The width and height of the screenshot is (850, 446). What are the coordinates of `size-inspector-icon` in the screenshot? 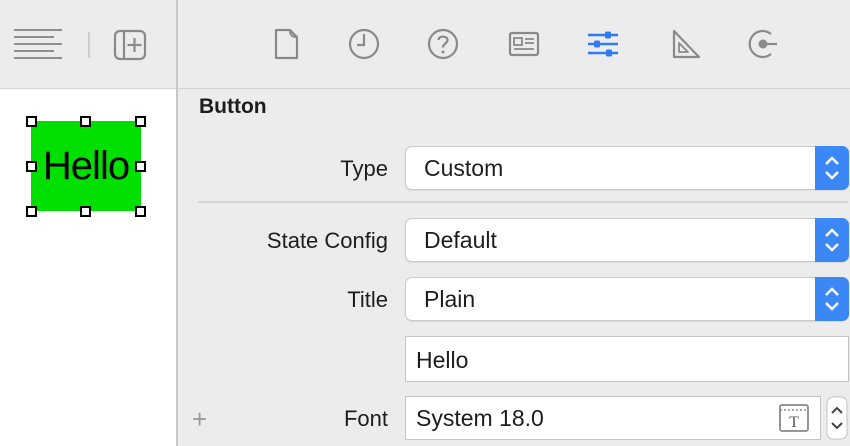 It's located at (685, 44).